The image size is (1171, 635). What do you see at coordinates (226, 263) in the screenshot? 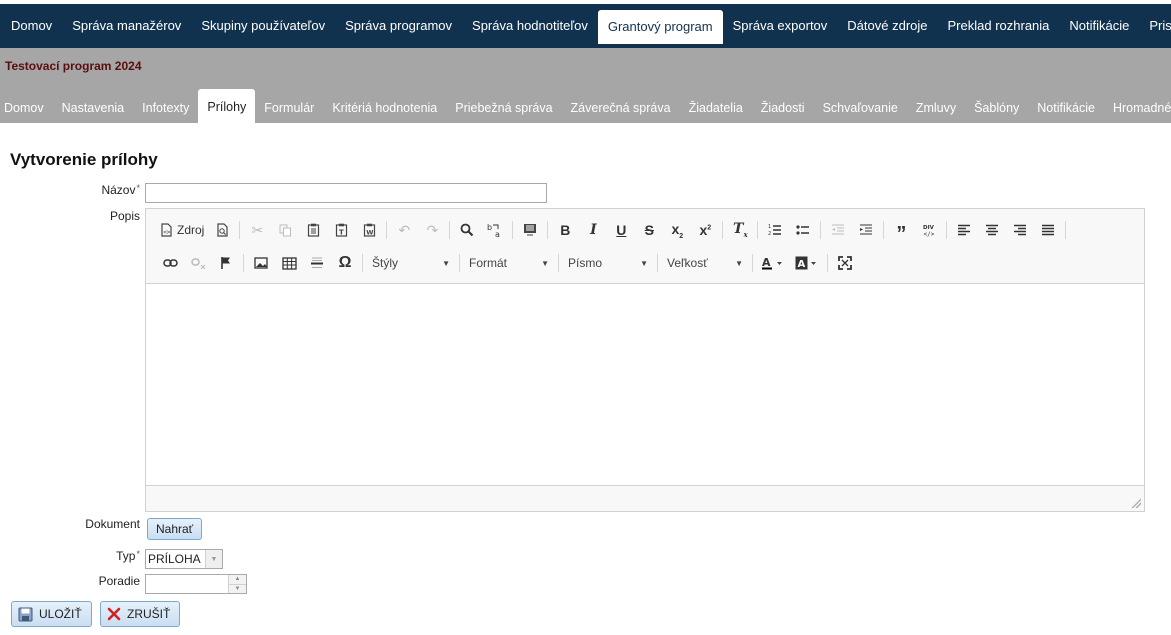
I see `anchor-button` at bounding box center [226, 263].